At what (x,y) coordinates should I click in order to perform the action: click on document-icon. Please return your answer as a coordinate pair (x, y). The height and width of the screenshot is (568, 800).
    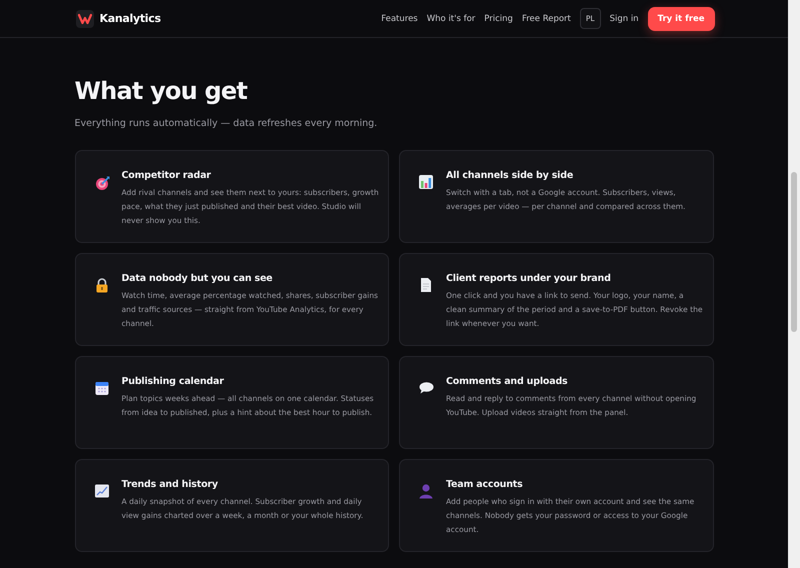
    Looking at the image, I should click on (426, 285).